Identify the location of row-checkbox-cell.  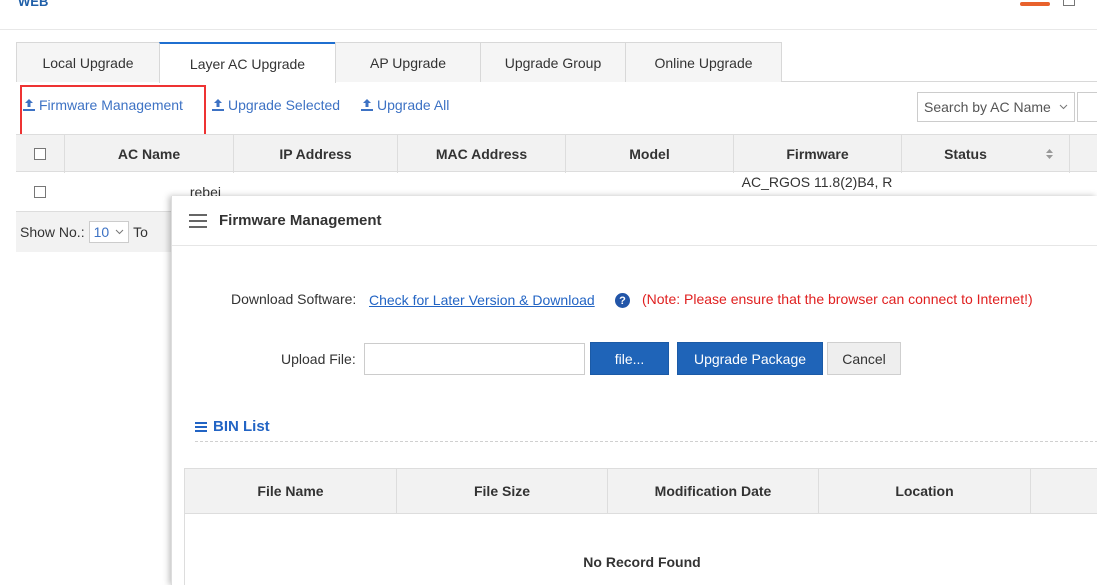
(40, 191).